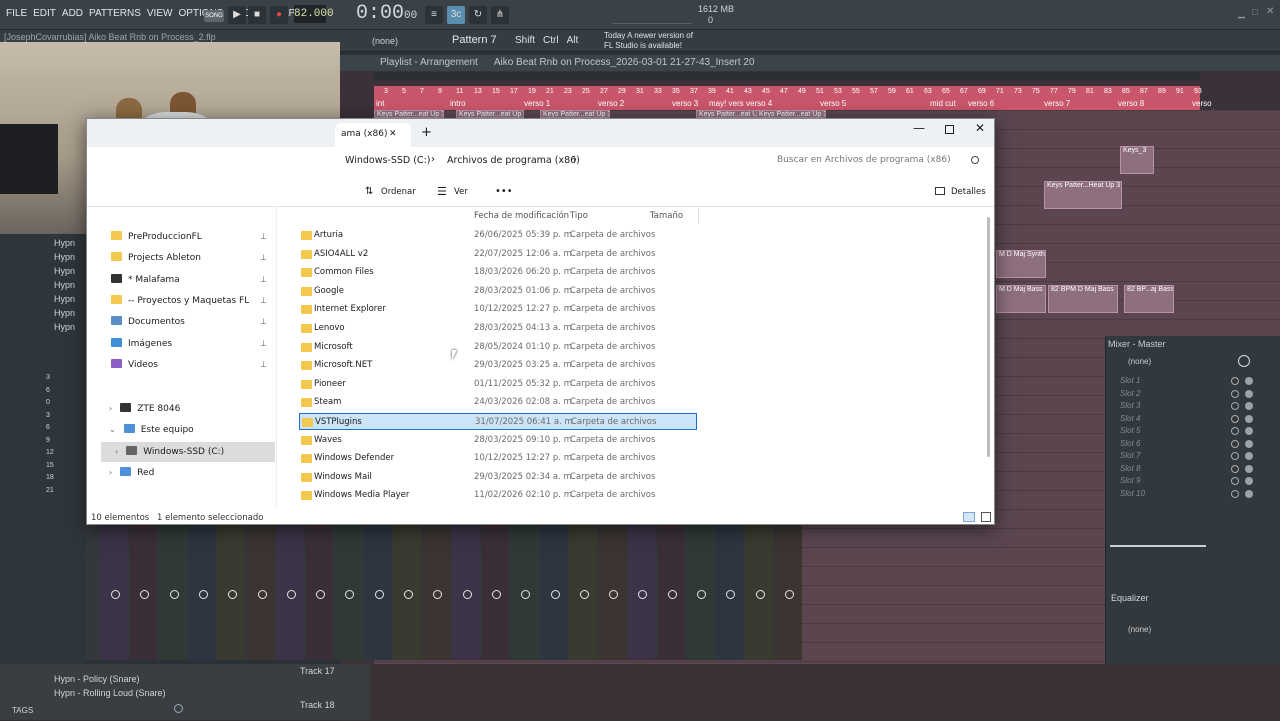 This screenshot has height=721, width=1280. What do you see at coordinates (981, 103) in the screenshot?
I see `timeline-marker: verso 6` at bounding box center [981, 103].